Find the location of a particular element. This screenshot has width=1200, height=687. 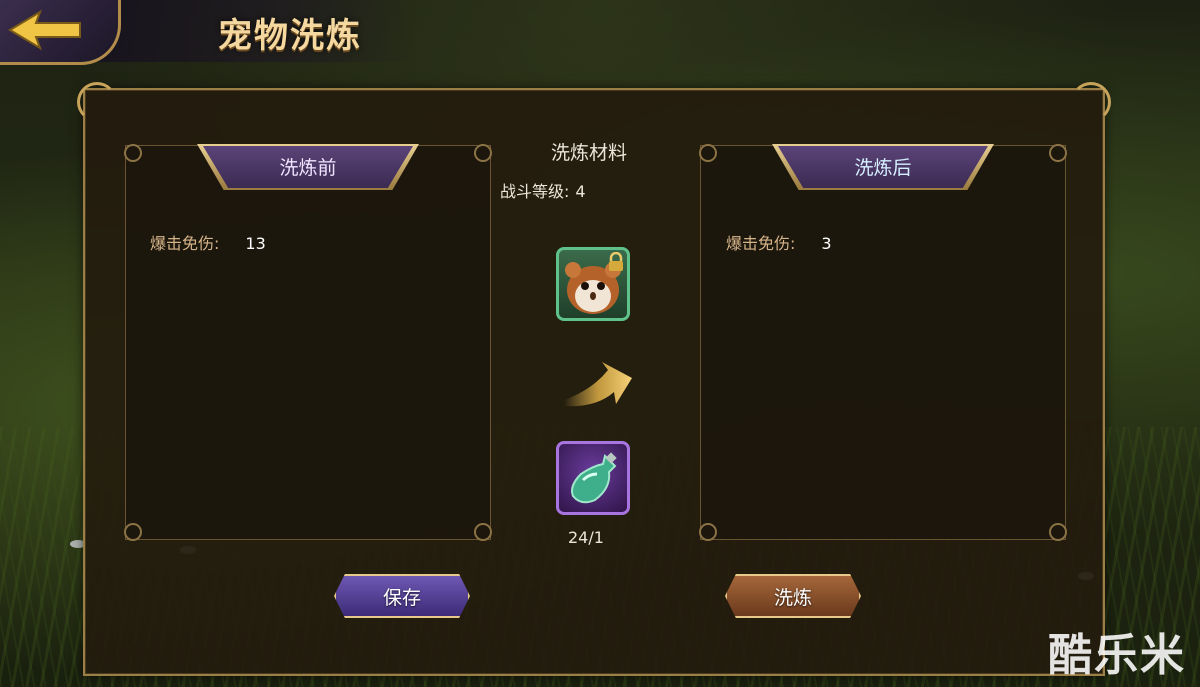

before-stat: 爆击免伤: 13 is located at coordinates (208, 242).